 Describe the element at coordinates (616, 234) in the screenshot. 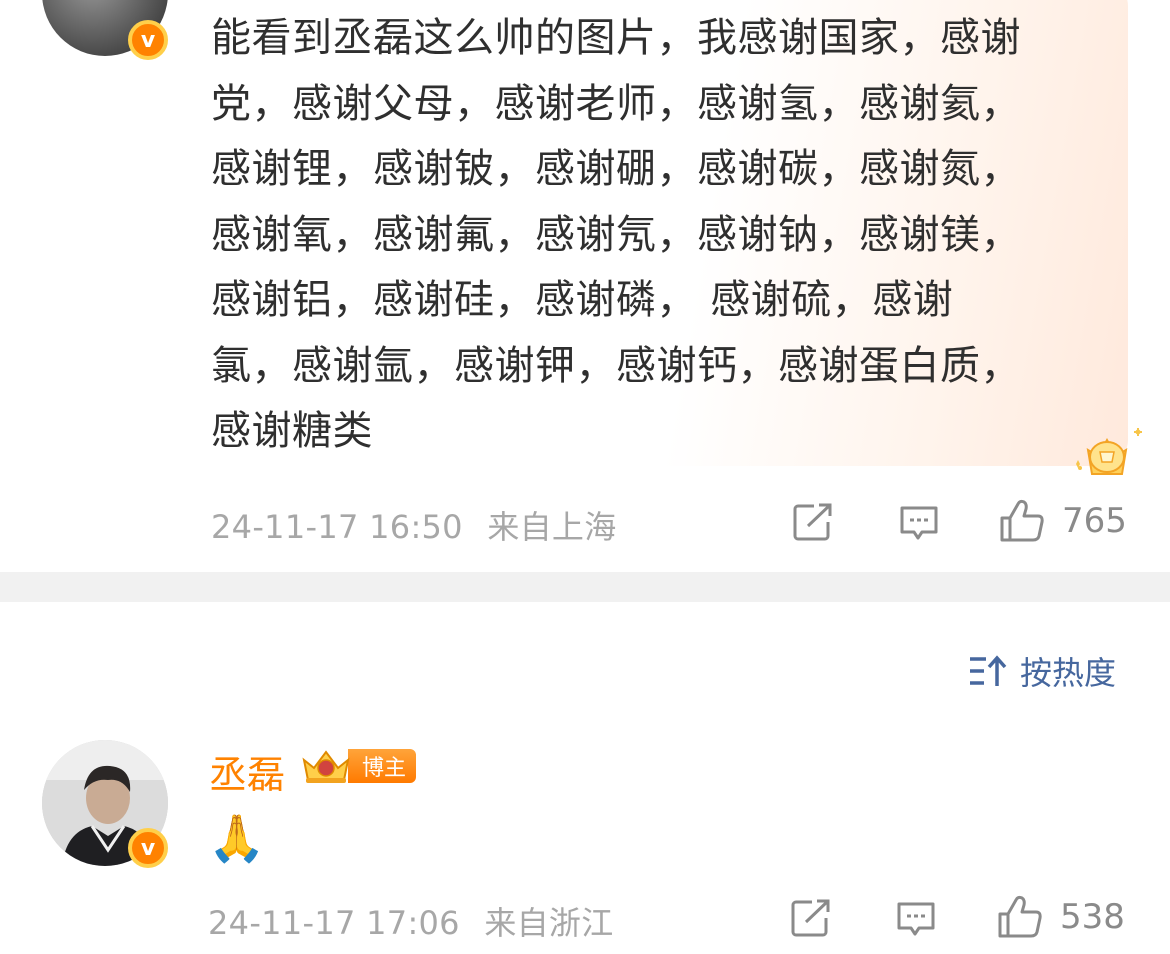

I see `comment-text-line: 感谢氧，感谢氟，感谢氖，感谢钠，感谢镁，` at that location.